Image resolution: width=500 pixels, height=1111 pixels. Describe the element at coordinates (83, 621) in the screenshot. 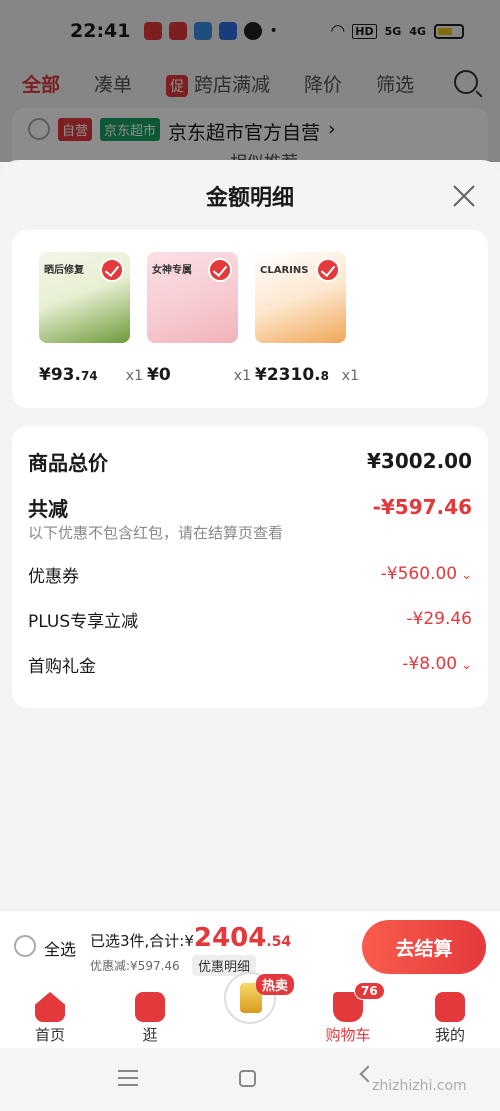

I see `plus-label: PLUS专享立减` at that location.